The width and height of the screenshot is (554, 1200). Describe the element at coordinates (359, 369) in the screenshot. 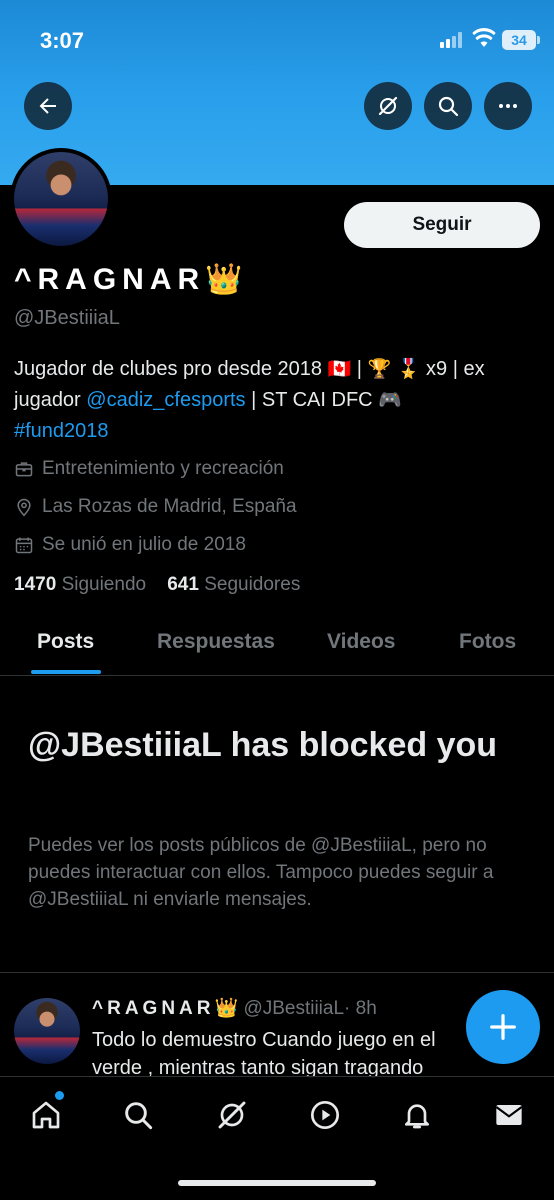

I see `bio-sep: |` at that location.